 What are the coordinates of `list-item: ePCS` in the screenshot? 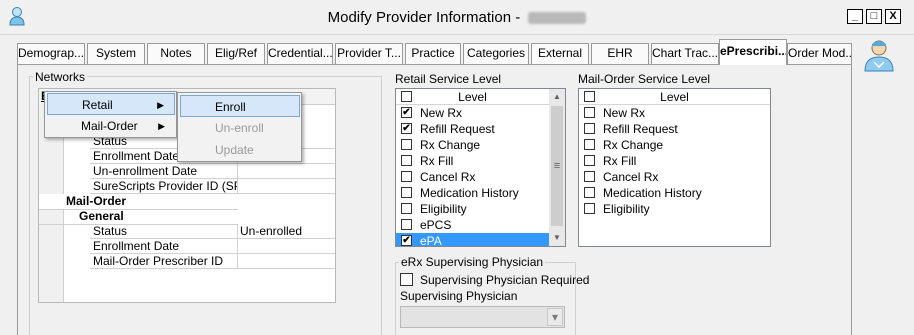 It's located at (472, 225).